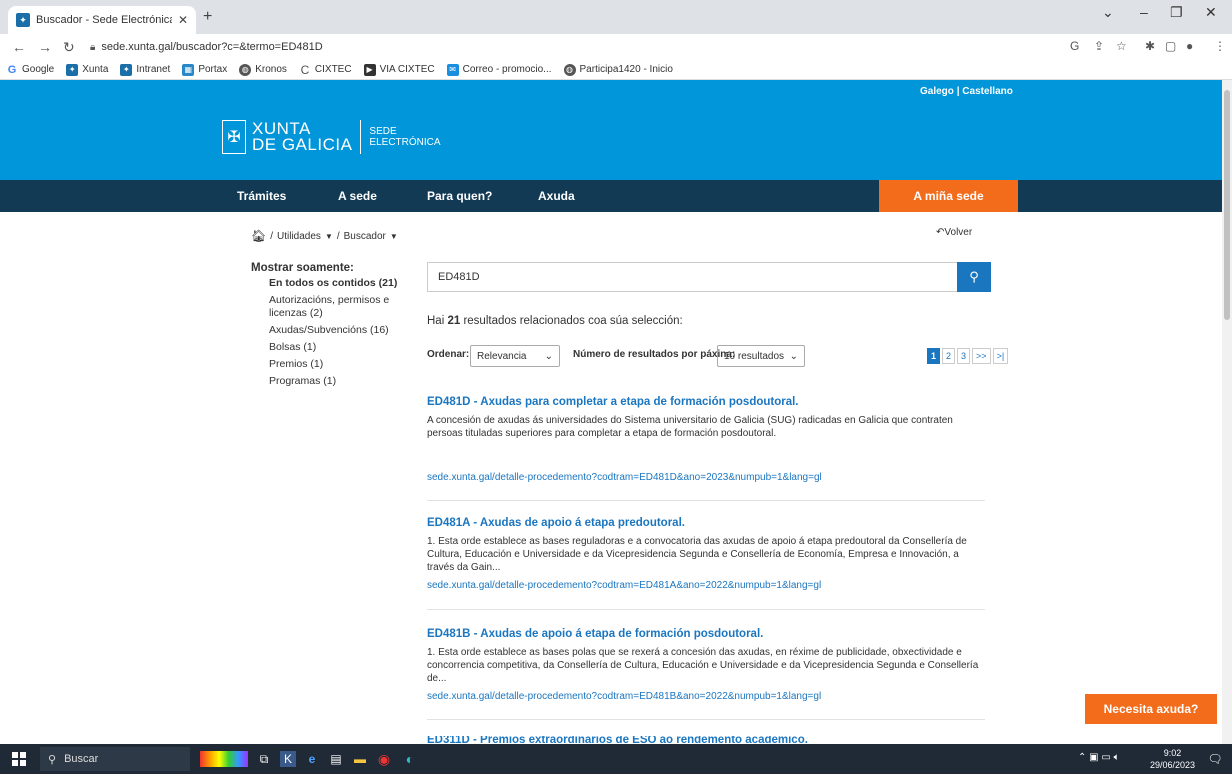 The image size is (1232, 774). I want to click on per-page-select: 10 resultados ⌄, so click(761, 356).